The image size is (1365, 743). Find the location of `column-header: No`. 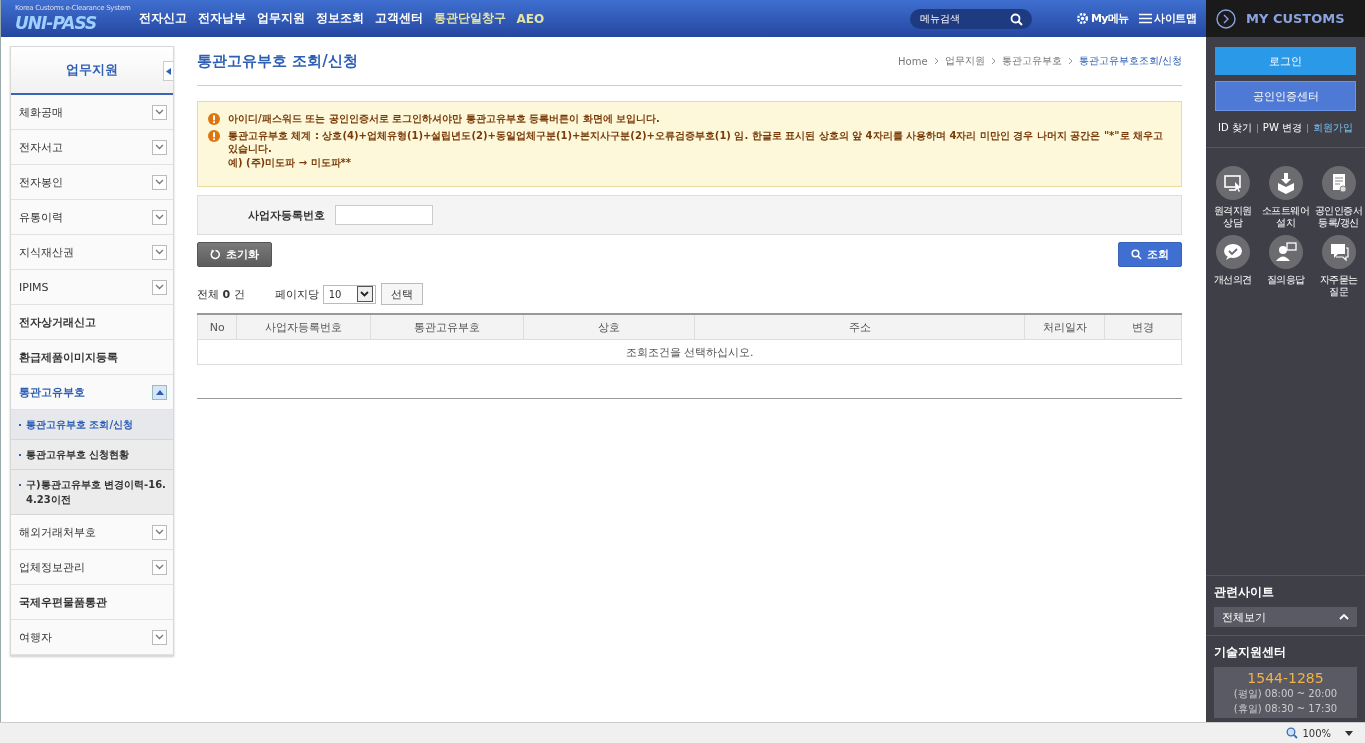

column-header: No is located at coordinates (217, 327).